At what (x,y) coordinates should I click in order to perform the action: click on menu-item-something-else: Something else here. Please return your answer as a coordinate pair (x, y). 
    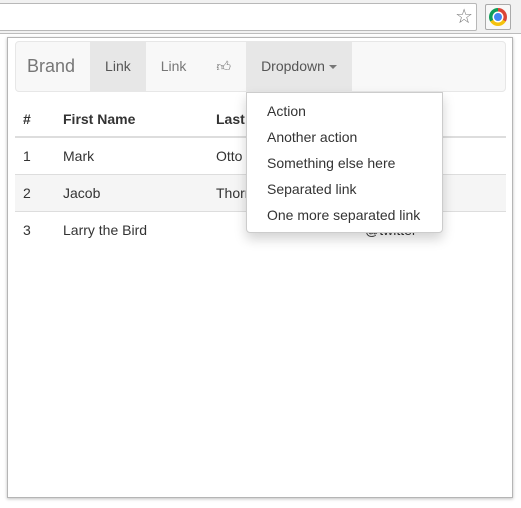
    Looking at the image, I should click on (344, 163).